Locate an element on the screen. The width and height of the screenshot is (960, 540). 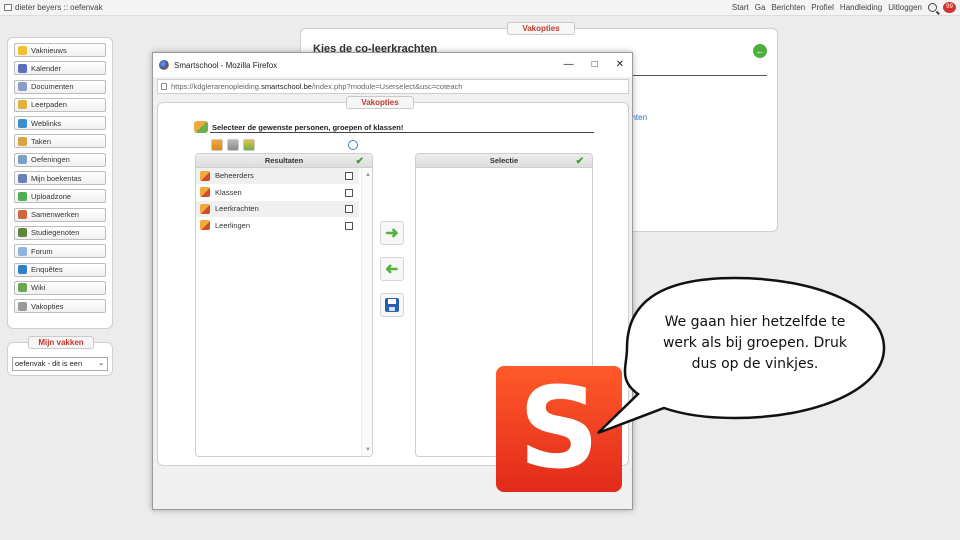
nav-uitloggen: Uitloggen is located at coordinates (905, 7).